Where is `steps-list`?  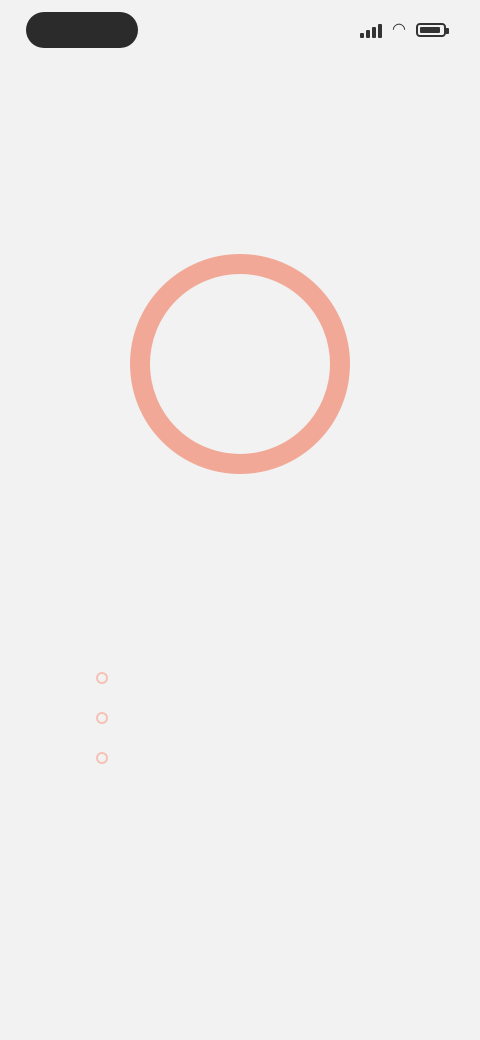 steps-list is located at coordinates (261, 718).